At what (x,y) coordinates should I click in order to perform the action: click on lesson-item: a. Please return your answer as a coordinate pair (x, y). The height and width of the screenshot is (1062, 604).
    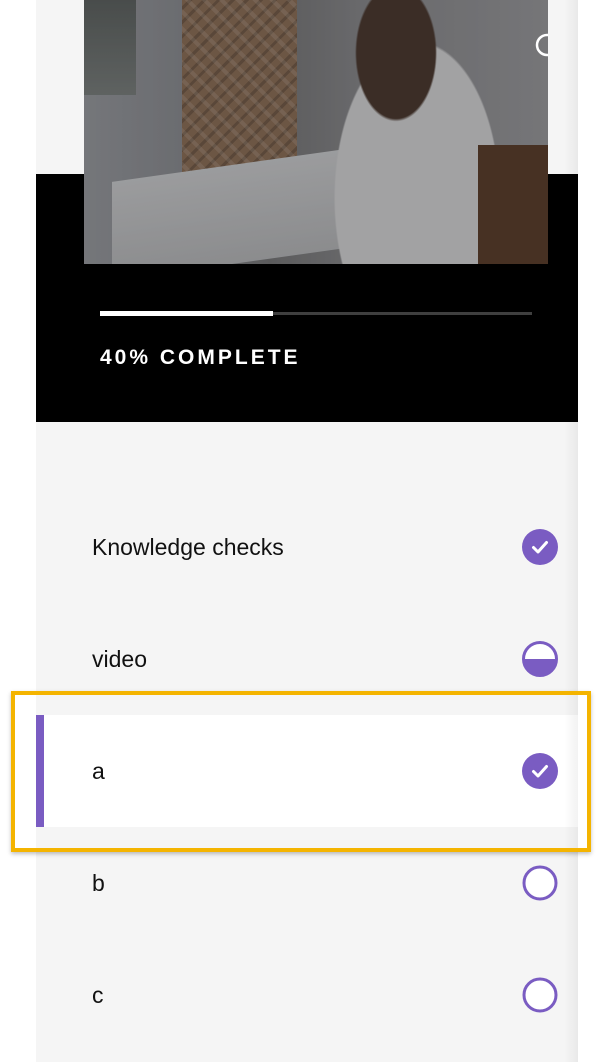
    Looking at the image, I should click on (307, 771).